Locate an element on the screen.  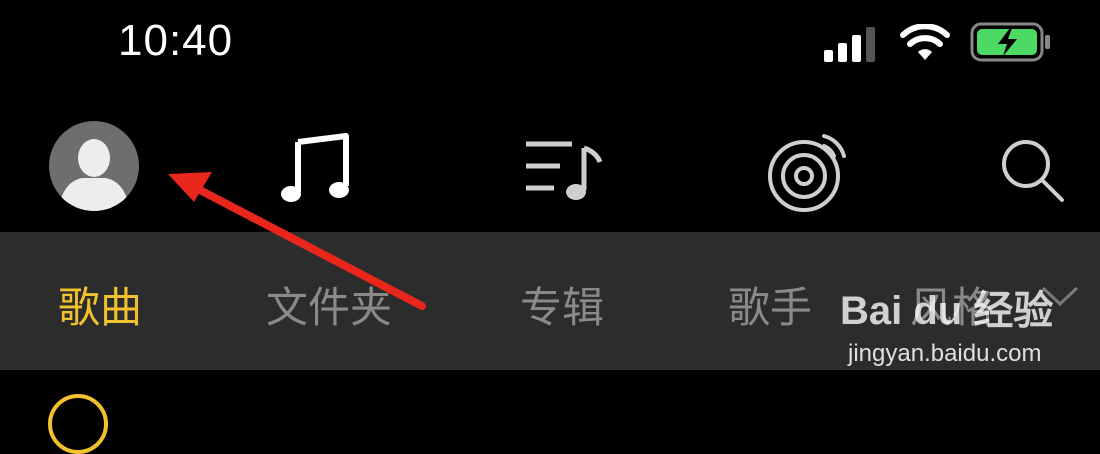
tab-songs: 歌曲 is located at coordinates (100, 304).